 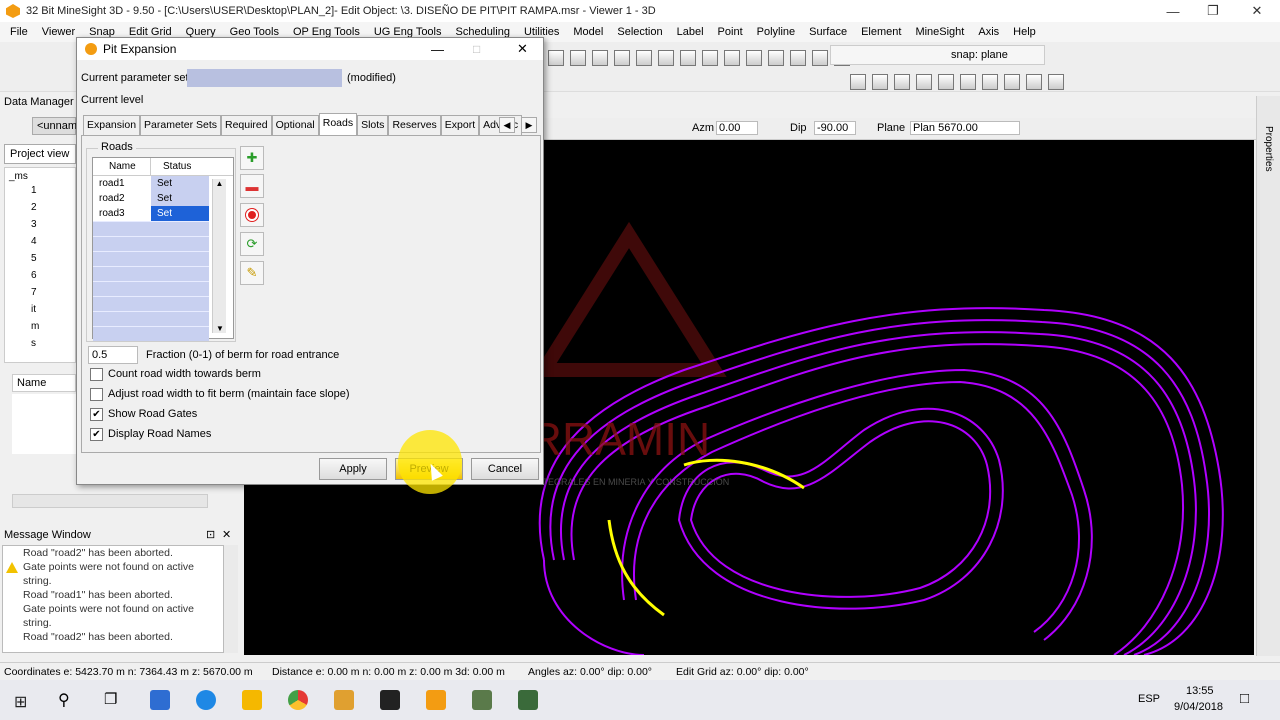 What do you see at coordinates (437, 49) in the screenshot?
I see `dialog-minimize-button: —` at bounding box center [437, 49].